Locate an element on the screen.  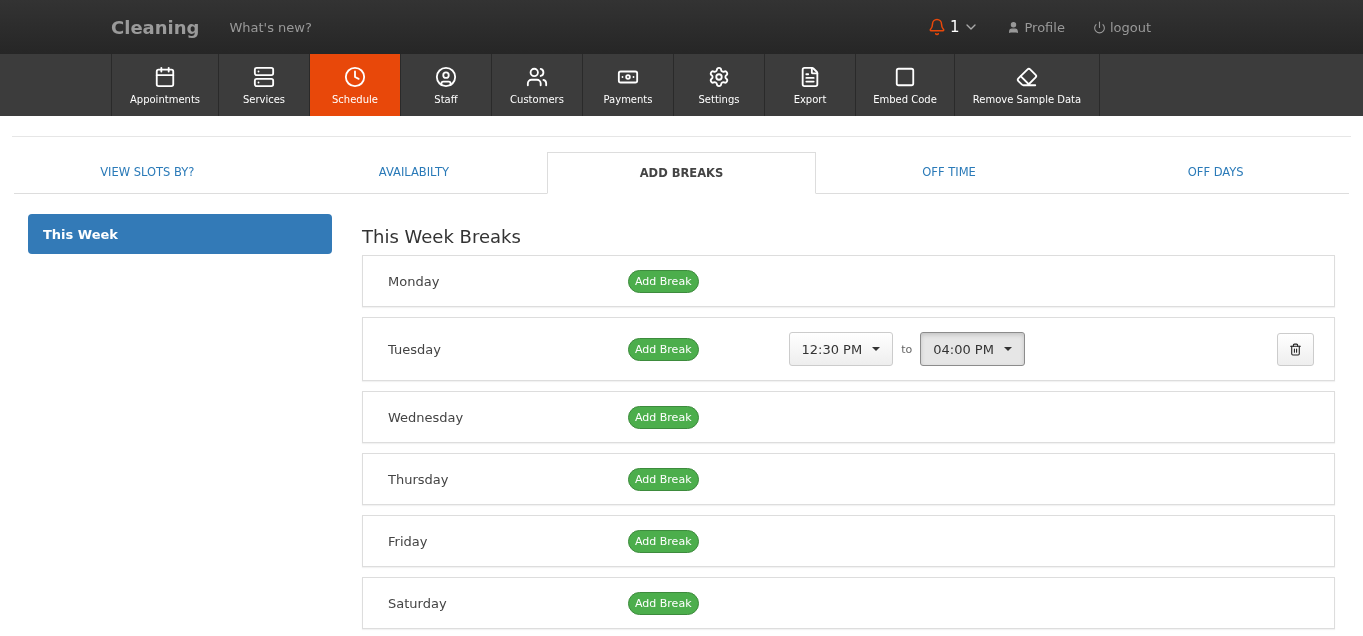
time-dropdown: 04:00 PM is located at coordinates (972, 349).